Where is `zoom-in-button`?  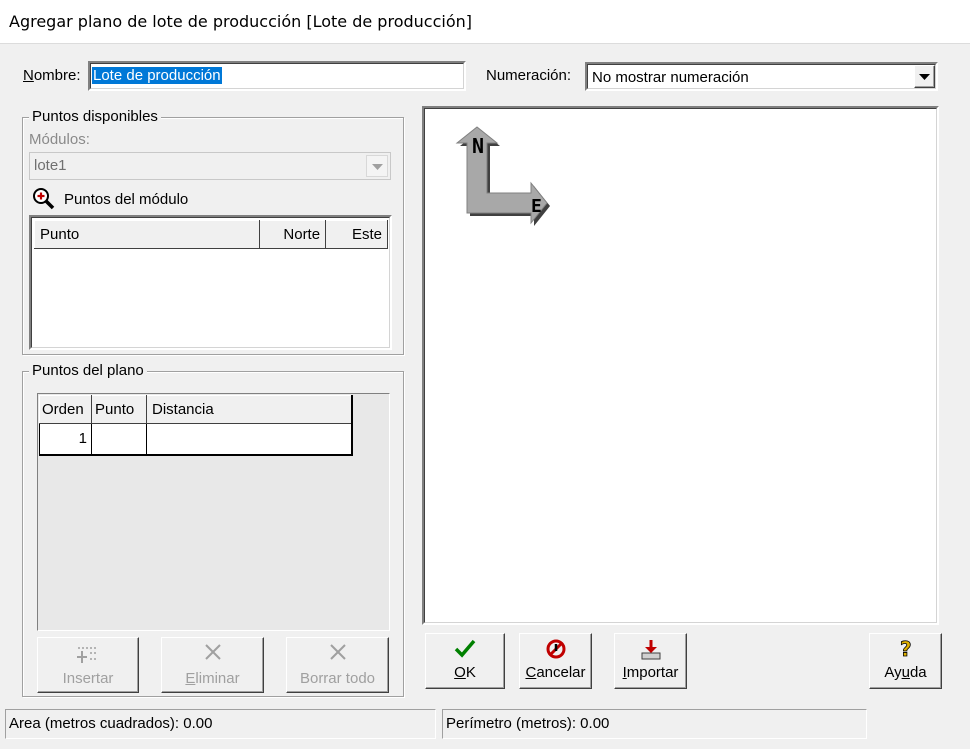
zoom-in-button is located at coordinates (45, 198).